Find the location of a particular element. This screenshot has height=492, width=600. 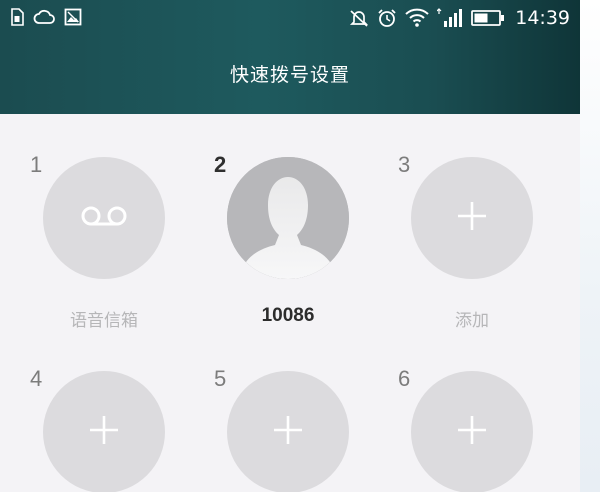

signal-icon is located at coordinates (450, 18).